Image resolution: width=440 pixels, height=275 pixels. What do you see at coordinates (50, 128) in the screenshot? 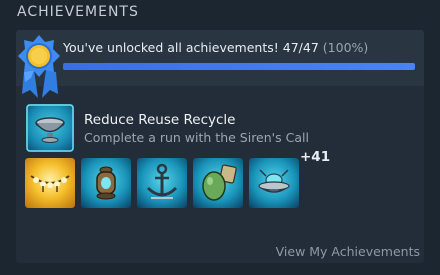
I see `siren-bowl-icon` at bounding box center [50, 128].